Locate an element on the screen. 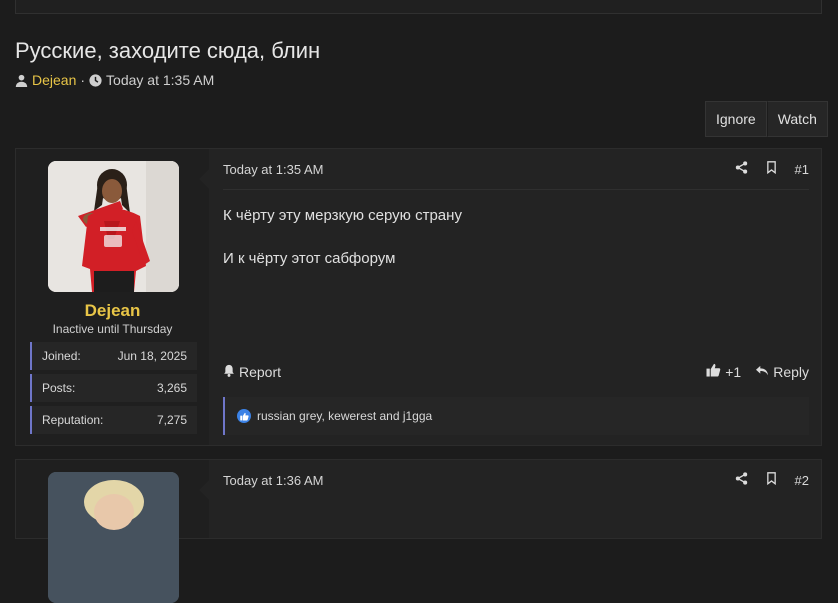 The width and height of the screenshot is (838, 603). post-top-actions: #2 is located at coordinates (772, 480).